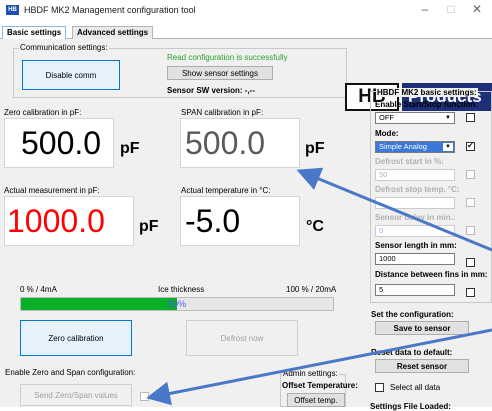 This screenshot has height=411, width=492. Describe the element at coordinates (394, 209) in the screenshot. I see `annotation-arrow-upper` at that location.